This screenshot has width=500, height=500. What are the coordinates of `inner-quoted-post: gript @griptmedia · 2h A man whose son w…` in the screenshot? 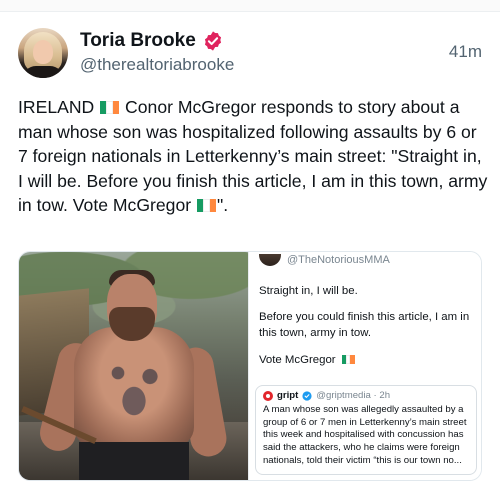 It's located at (365, 430).